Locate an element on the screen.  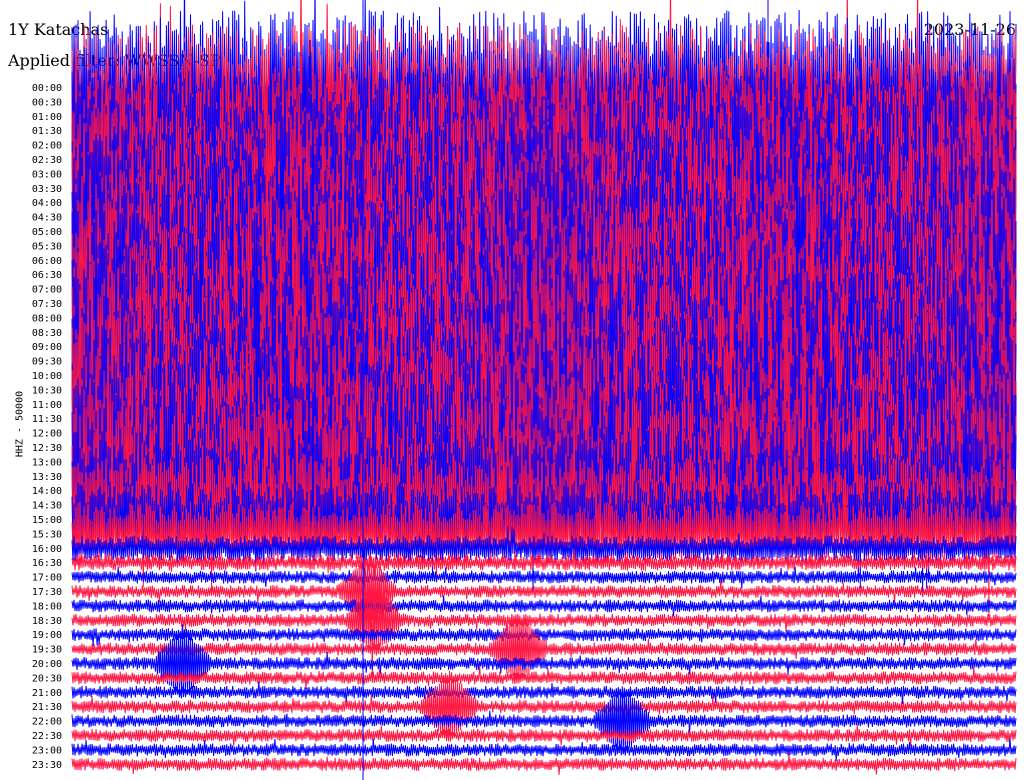
row-label: 22:30 is located at coordinates (47, 736).